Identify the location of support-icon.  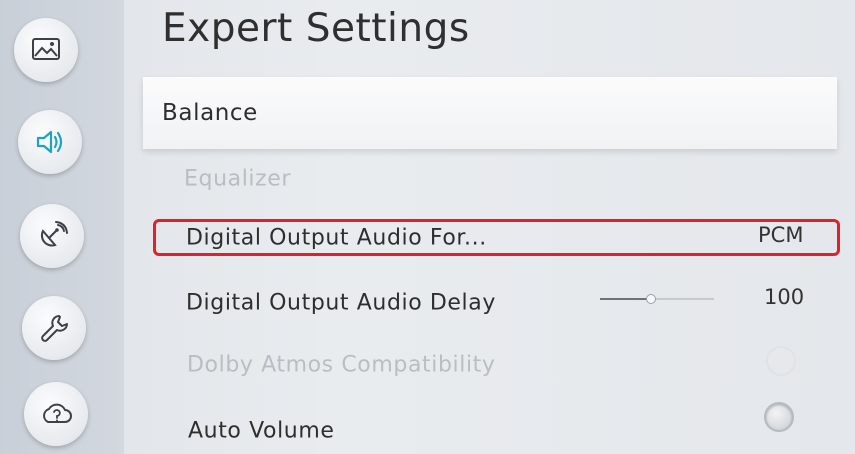
(54, 328).